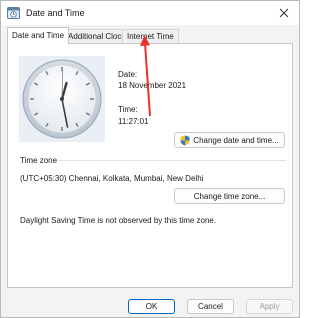 Image resolution: width=320 pixels, height=318 pixels. I want to click on shield-icon, so click(185, 140).